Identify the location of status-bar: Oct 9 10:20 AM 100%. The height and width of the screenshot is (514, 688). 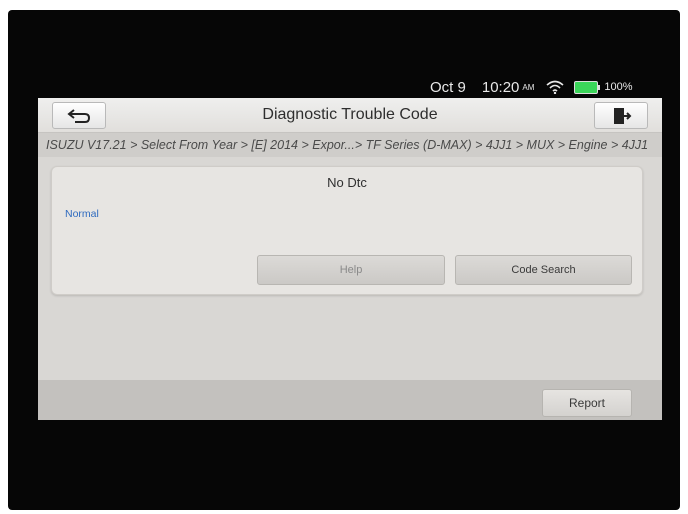
(550, 87).